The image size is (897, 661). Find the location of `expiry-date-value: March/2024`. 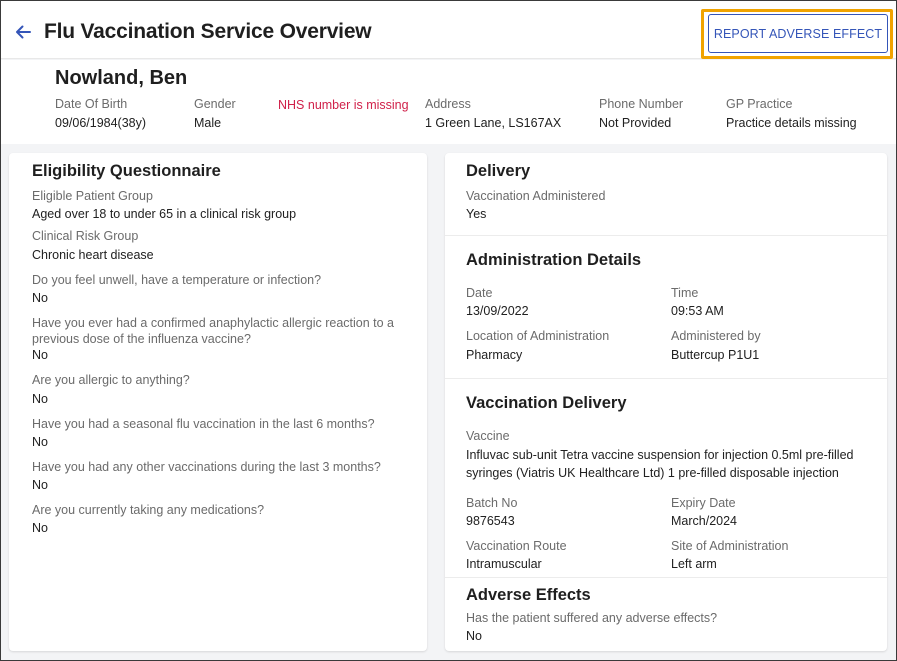

expiry-date-value: March/2024 is located at coordinates (704, 521).